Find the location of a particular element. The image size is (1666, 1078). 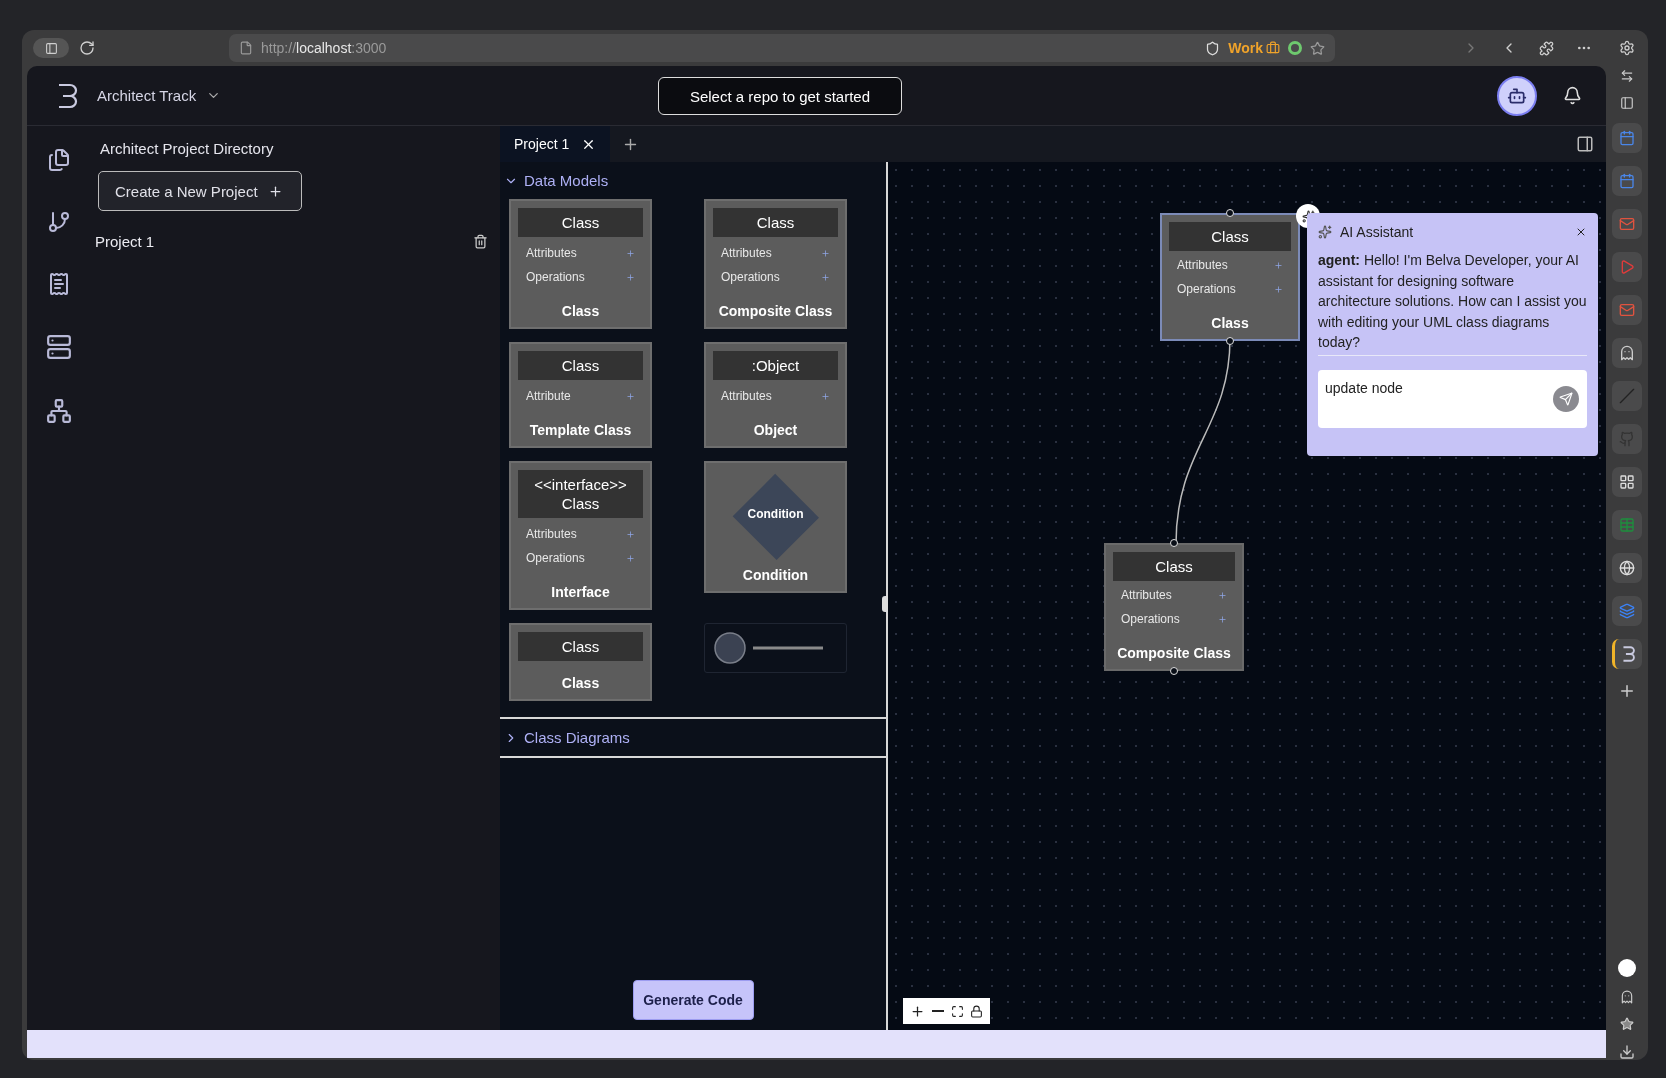

repo-button: Select a repo to get started is located at coordinates (780, 96).